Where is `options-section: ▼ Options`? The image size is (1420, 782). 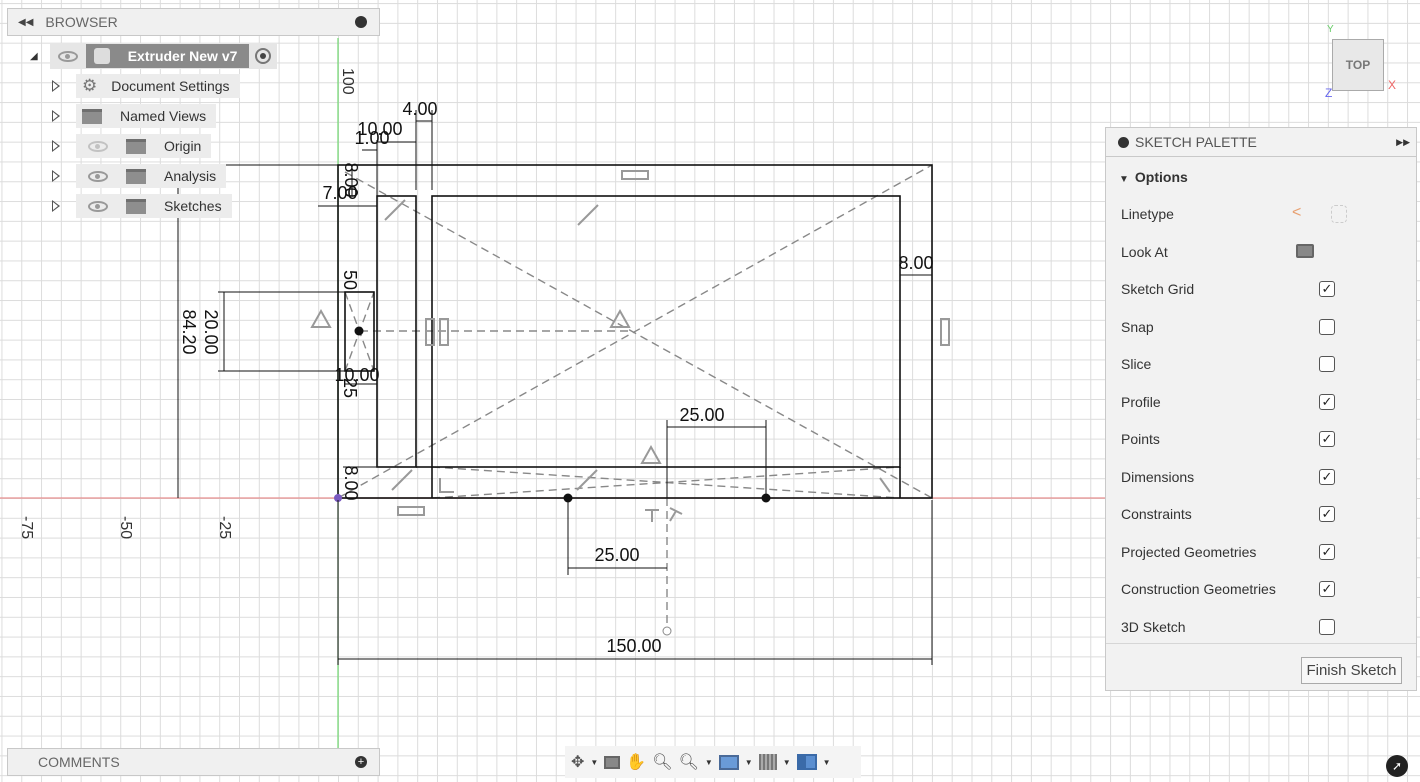
options-section: ▼ Options is located at coordinates (1153, 177).